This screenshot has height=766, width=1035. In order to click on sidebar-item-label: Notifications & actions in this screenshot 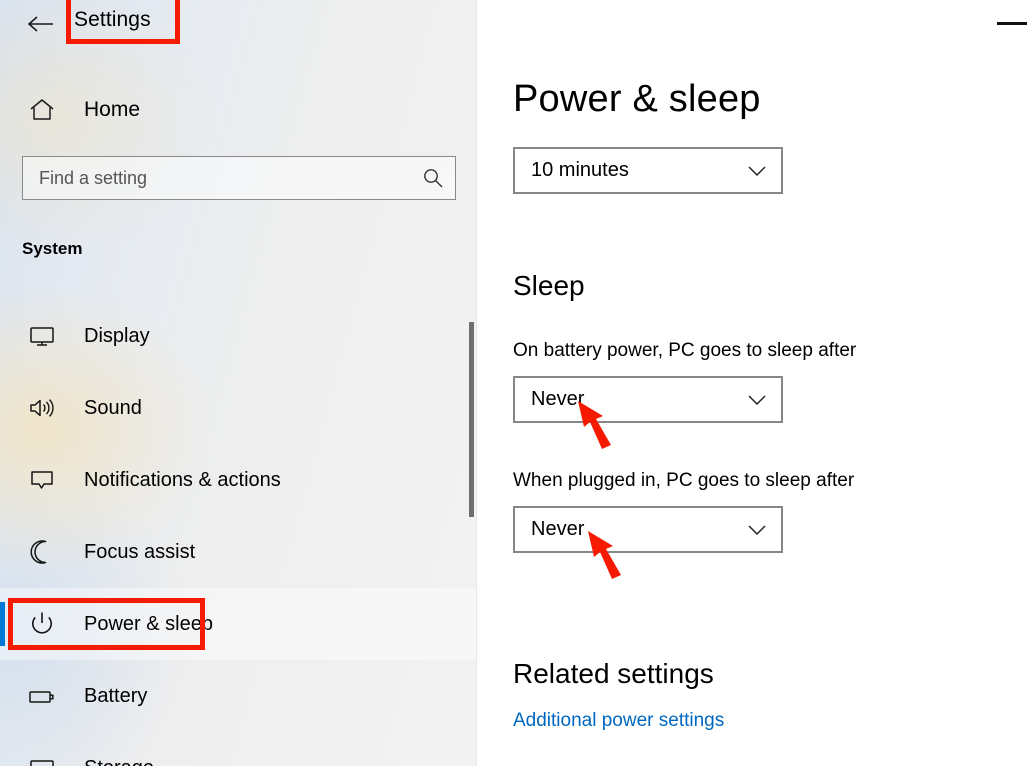, I will do `click(182, 479)`.